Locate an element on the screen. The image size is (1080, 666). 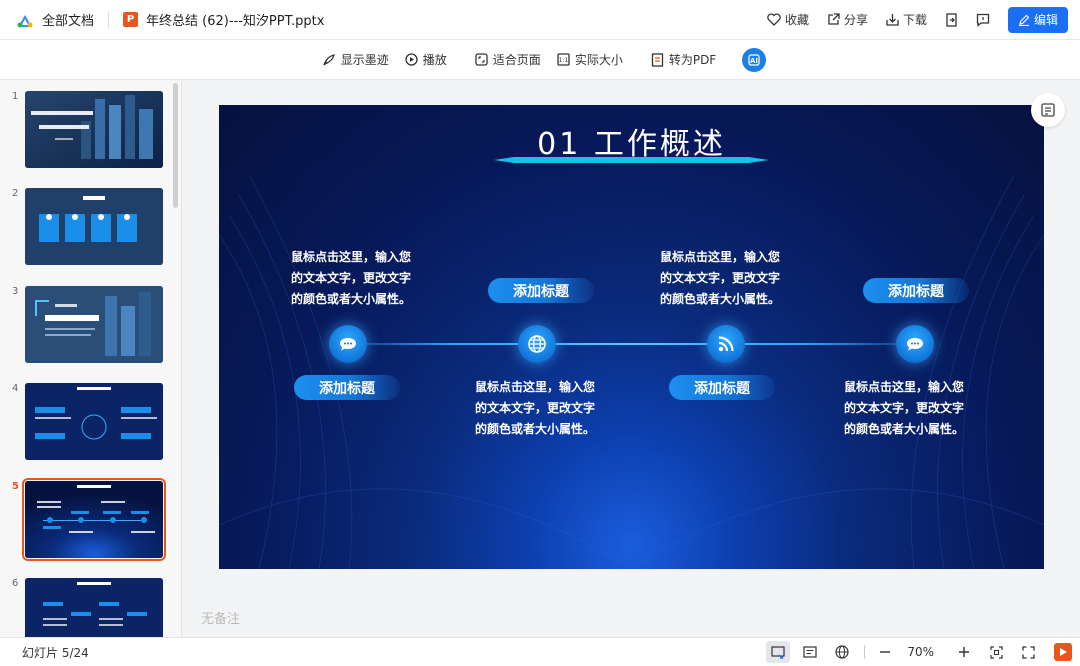
thumbnail-row: 1 is located at coordinates (86, 131).